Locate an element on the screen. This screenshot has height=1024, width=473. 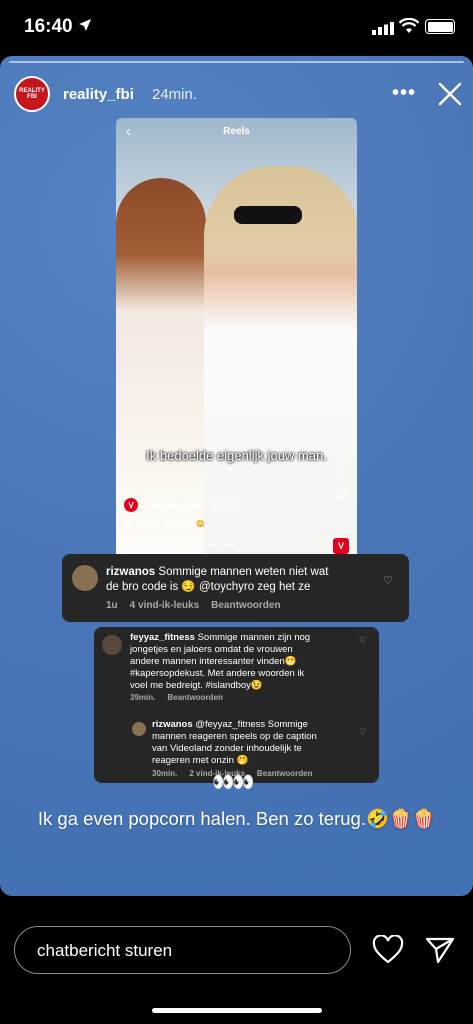
home-indicator is located at coordinates (237, 1010).